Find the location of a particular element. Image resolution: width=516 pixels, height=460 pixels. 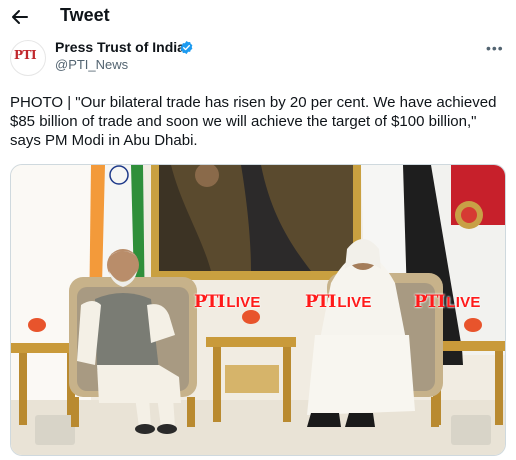

top-bar: Tweet is located at coordinates (258, 17).